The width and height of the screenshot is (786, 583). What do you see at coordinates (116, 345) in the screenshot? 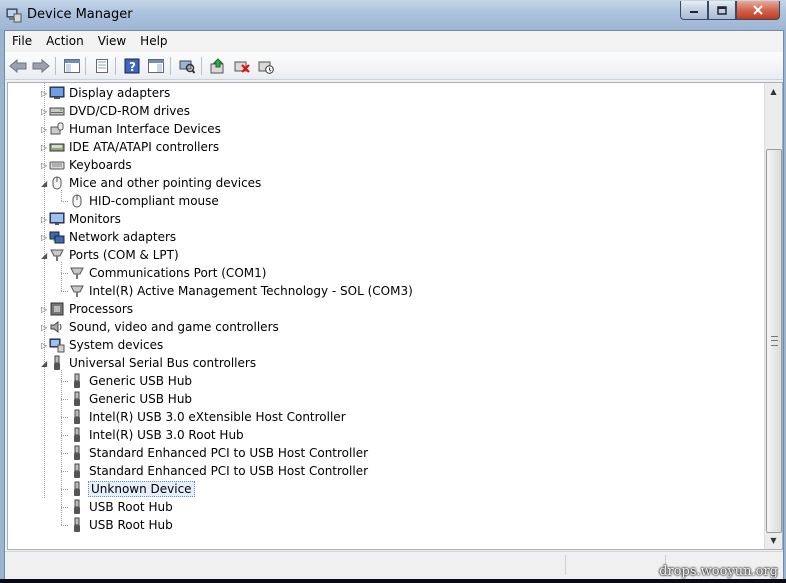
I see `tree-category-label: System devices` at bounding box center [116, 345].